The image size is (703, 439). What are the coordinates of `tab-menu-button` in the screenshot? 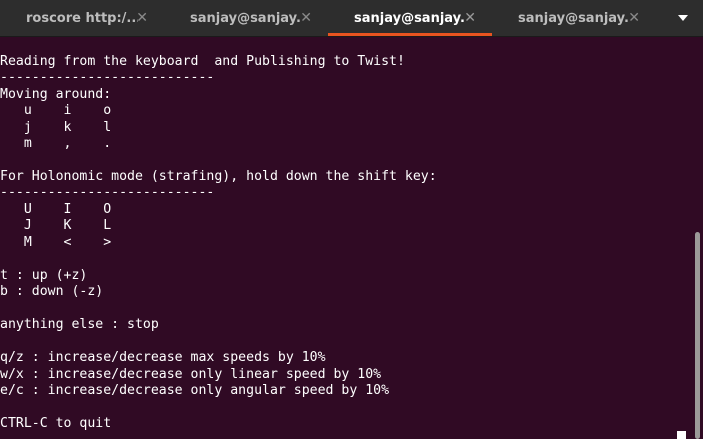 It's located at (683, 18).